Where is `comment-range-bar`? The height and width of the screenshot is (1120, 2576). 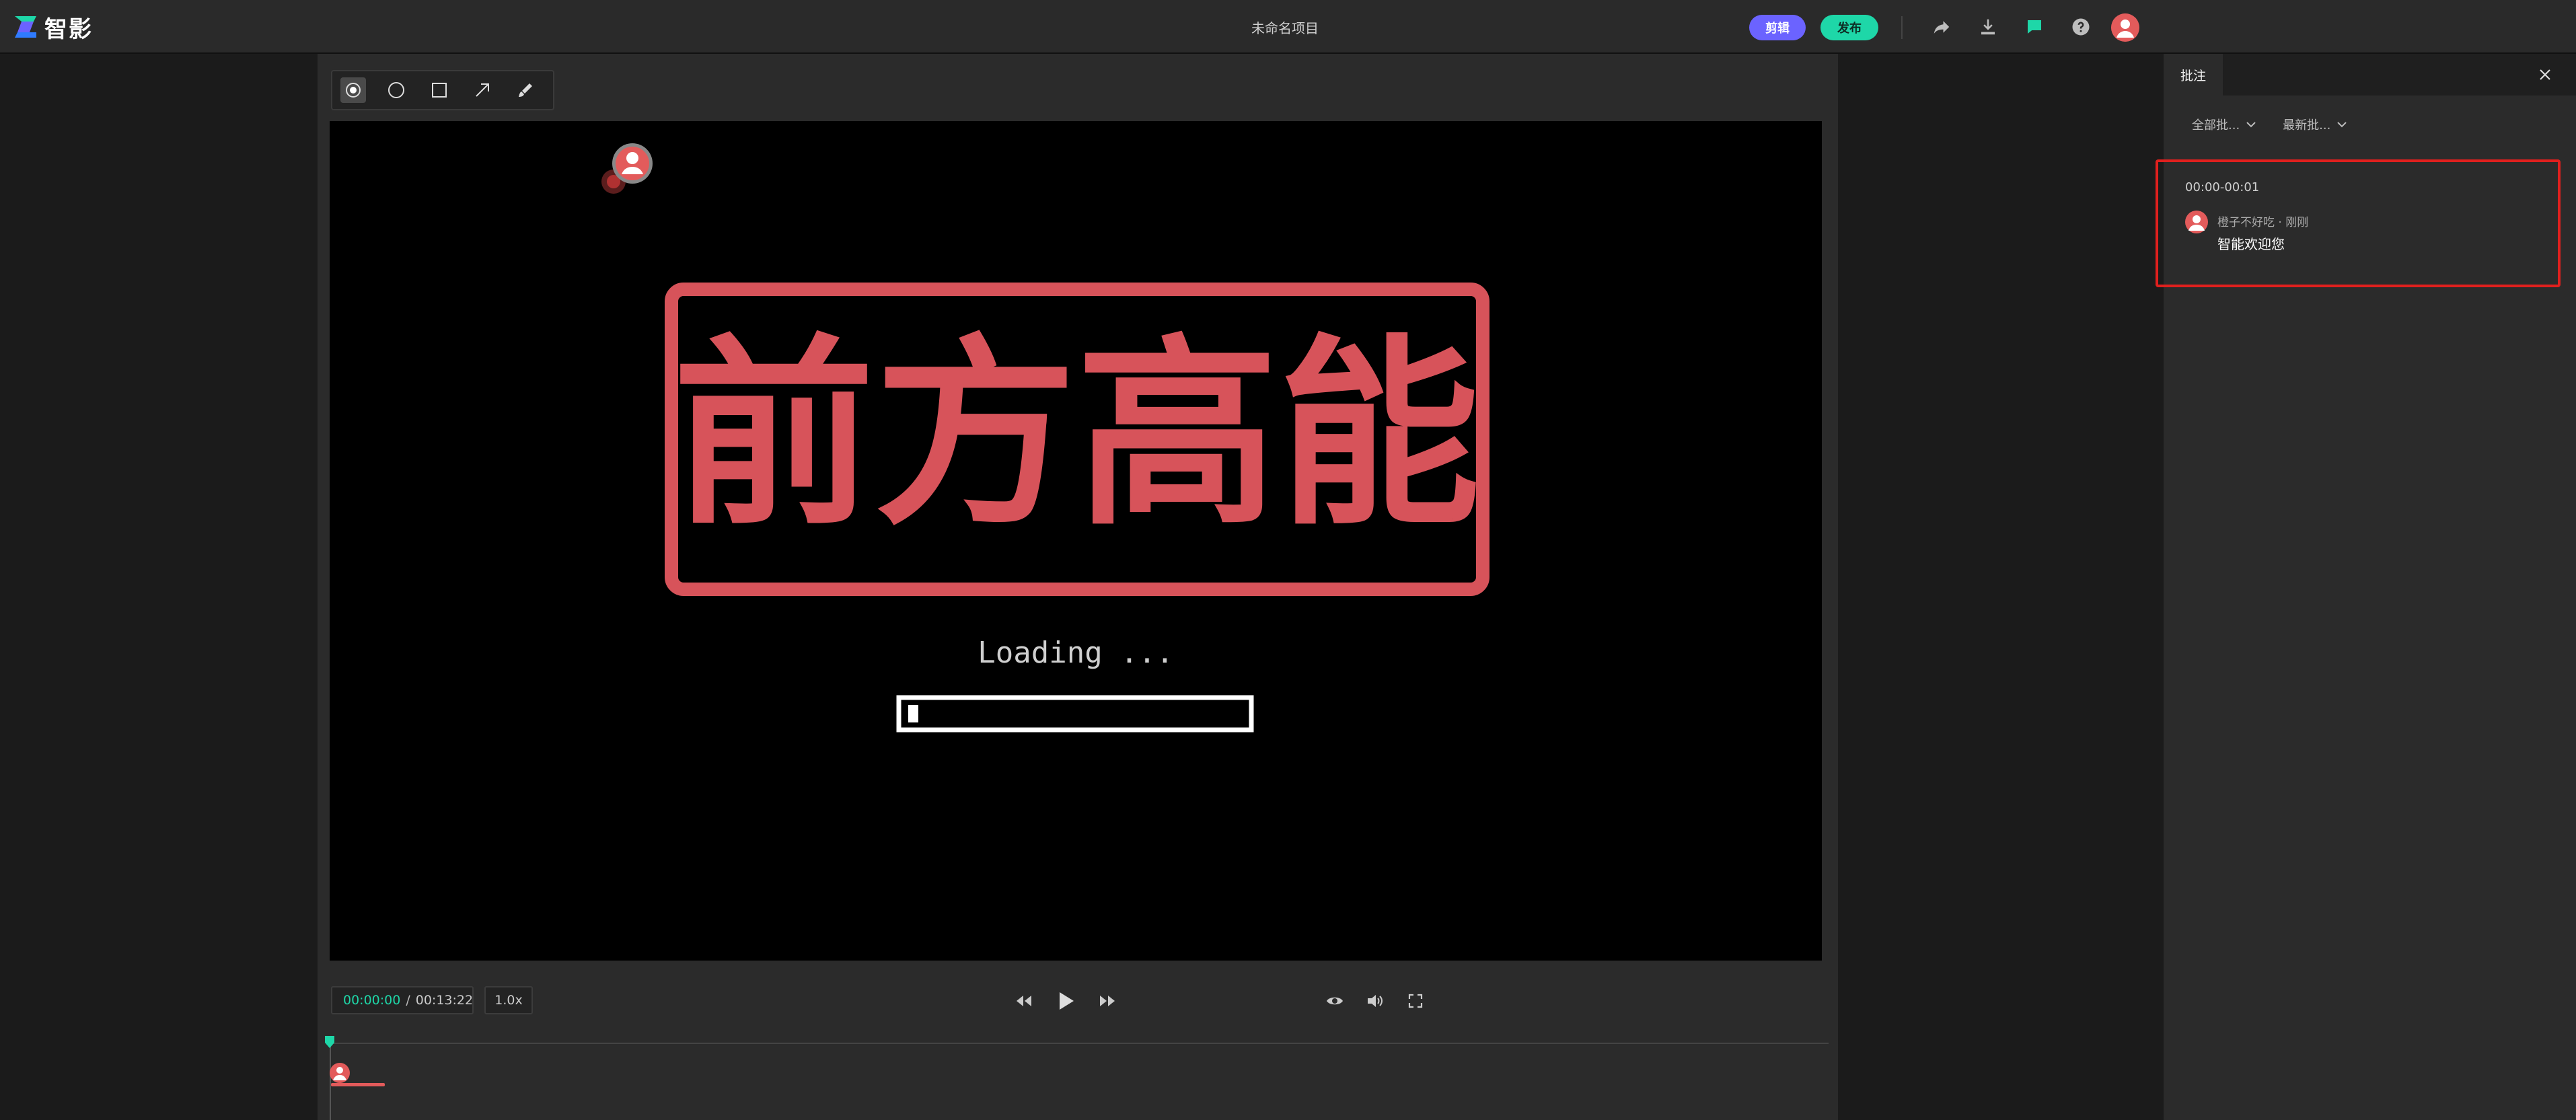
comment-range-bar is located at coordinates (358, 1084).